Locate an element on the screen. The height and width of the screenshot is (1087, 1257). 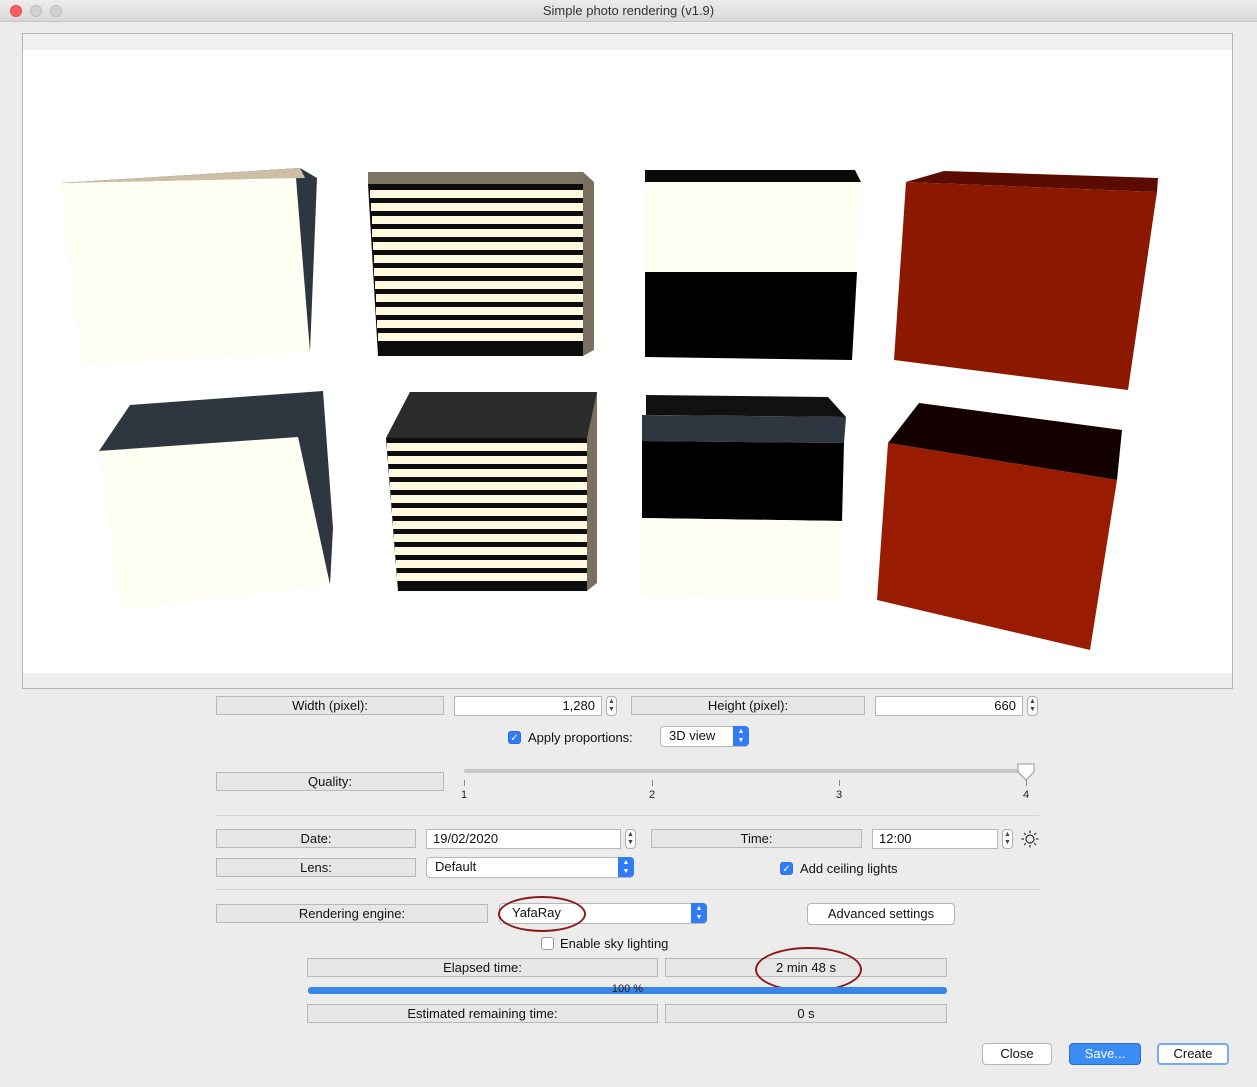
lens-select-value: Default is located at coordinates (456, 866).